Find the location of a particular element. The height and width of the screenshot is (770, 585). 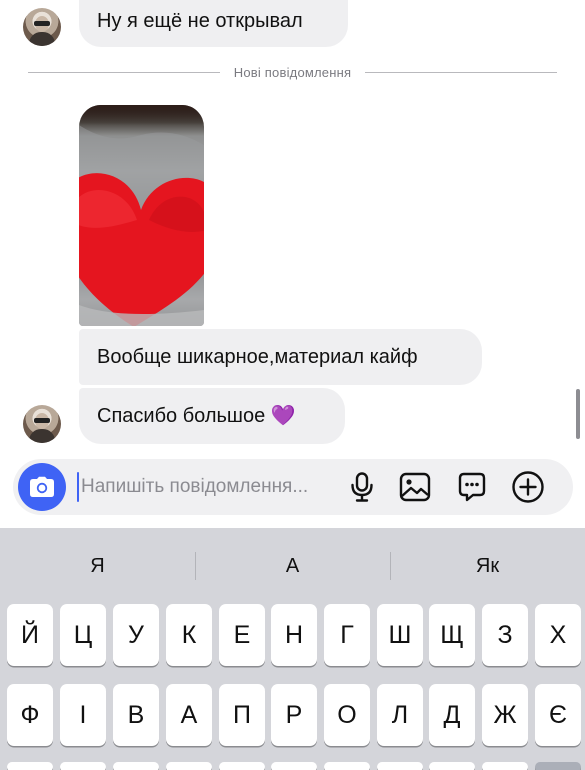

key: Ш is located at coordinates (400, 635).